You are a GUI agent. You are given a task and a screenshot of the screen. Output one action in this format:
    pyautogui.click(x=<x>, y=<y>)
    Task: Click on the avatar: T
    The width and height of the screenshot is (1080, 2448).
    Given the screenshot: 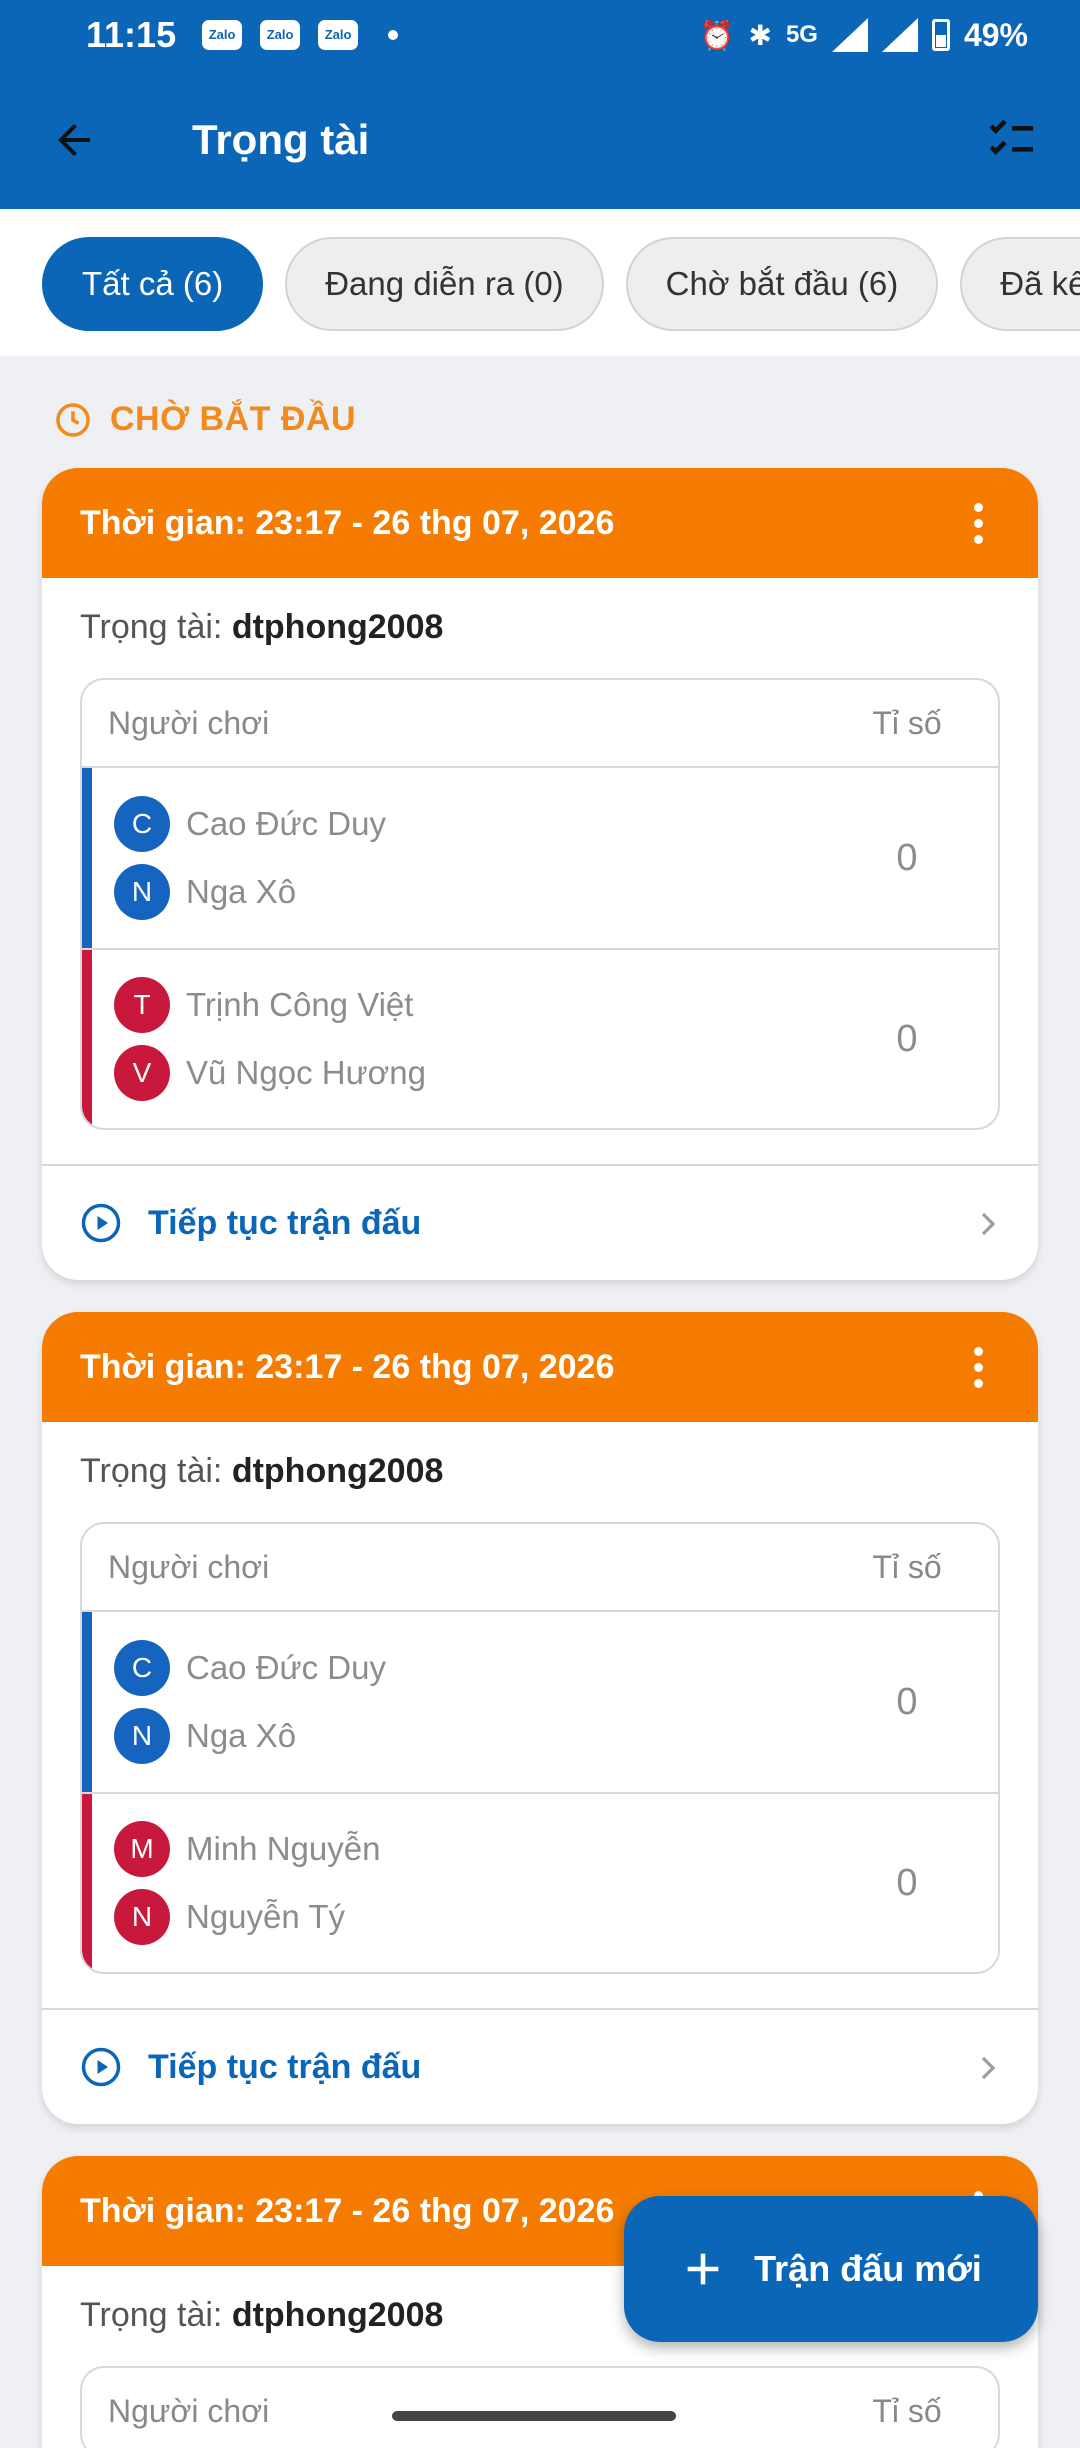 What is the action you would take?
    pyautogui.click(x=142, y=1005)
    